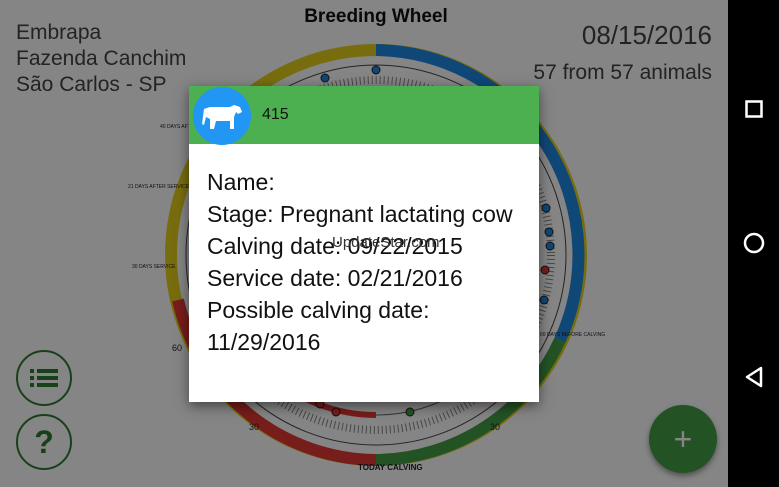 The height and width of the screenshot is (487, 779). I want to click on back-button, so click(753, 377).